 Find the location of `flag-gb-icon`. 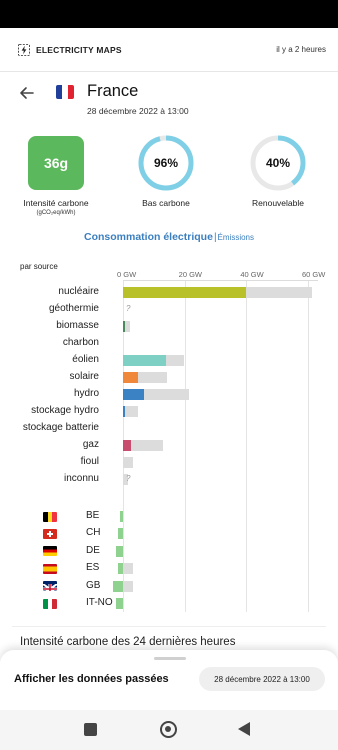

flag-gb-icon is located at coordinates (50, 586).